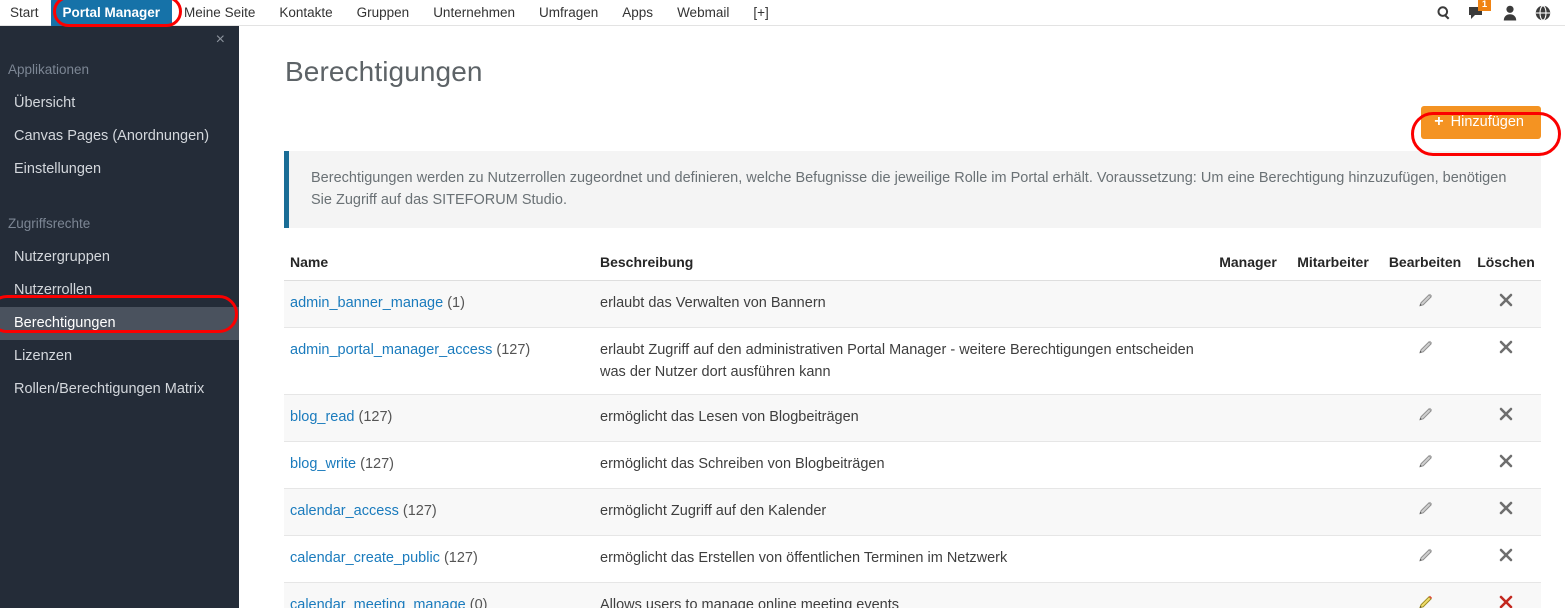  What do you see at coordinates (49, 69) in the screenshot?
I see `sidebar-group-title-0: Applikationen` at bounding box center [49, 69].